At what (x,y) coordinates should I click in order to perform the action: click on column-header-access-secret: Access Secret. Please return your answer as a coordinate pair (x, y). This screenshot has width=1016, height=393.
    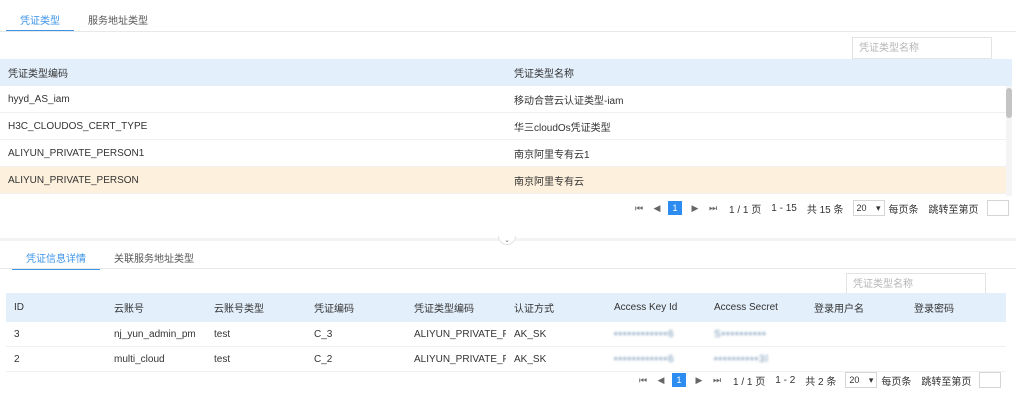
    Looking at the image, I should click on (756, 307).